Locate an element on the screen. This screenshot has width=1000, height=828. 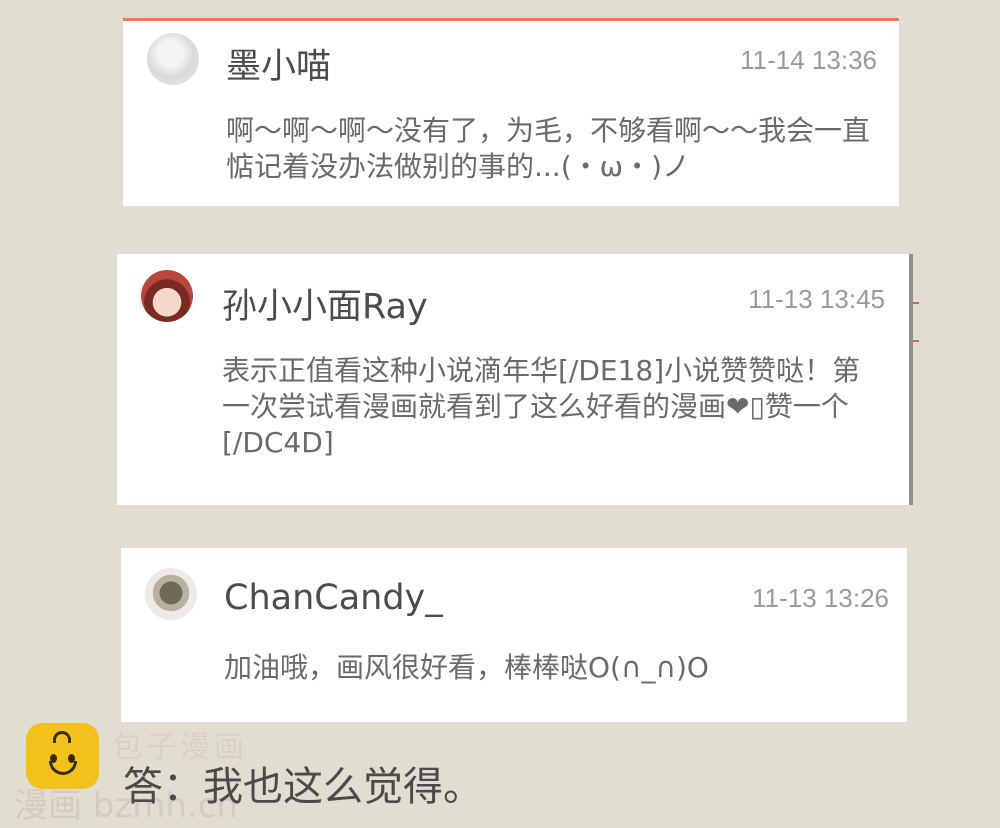
comment-time: 11-13 13:26 is located at coordinates (820, 598).